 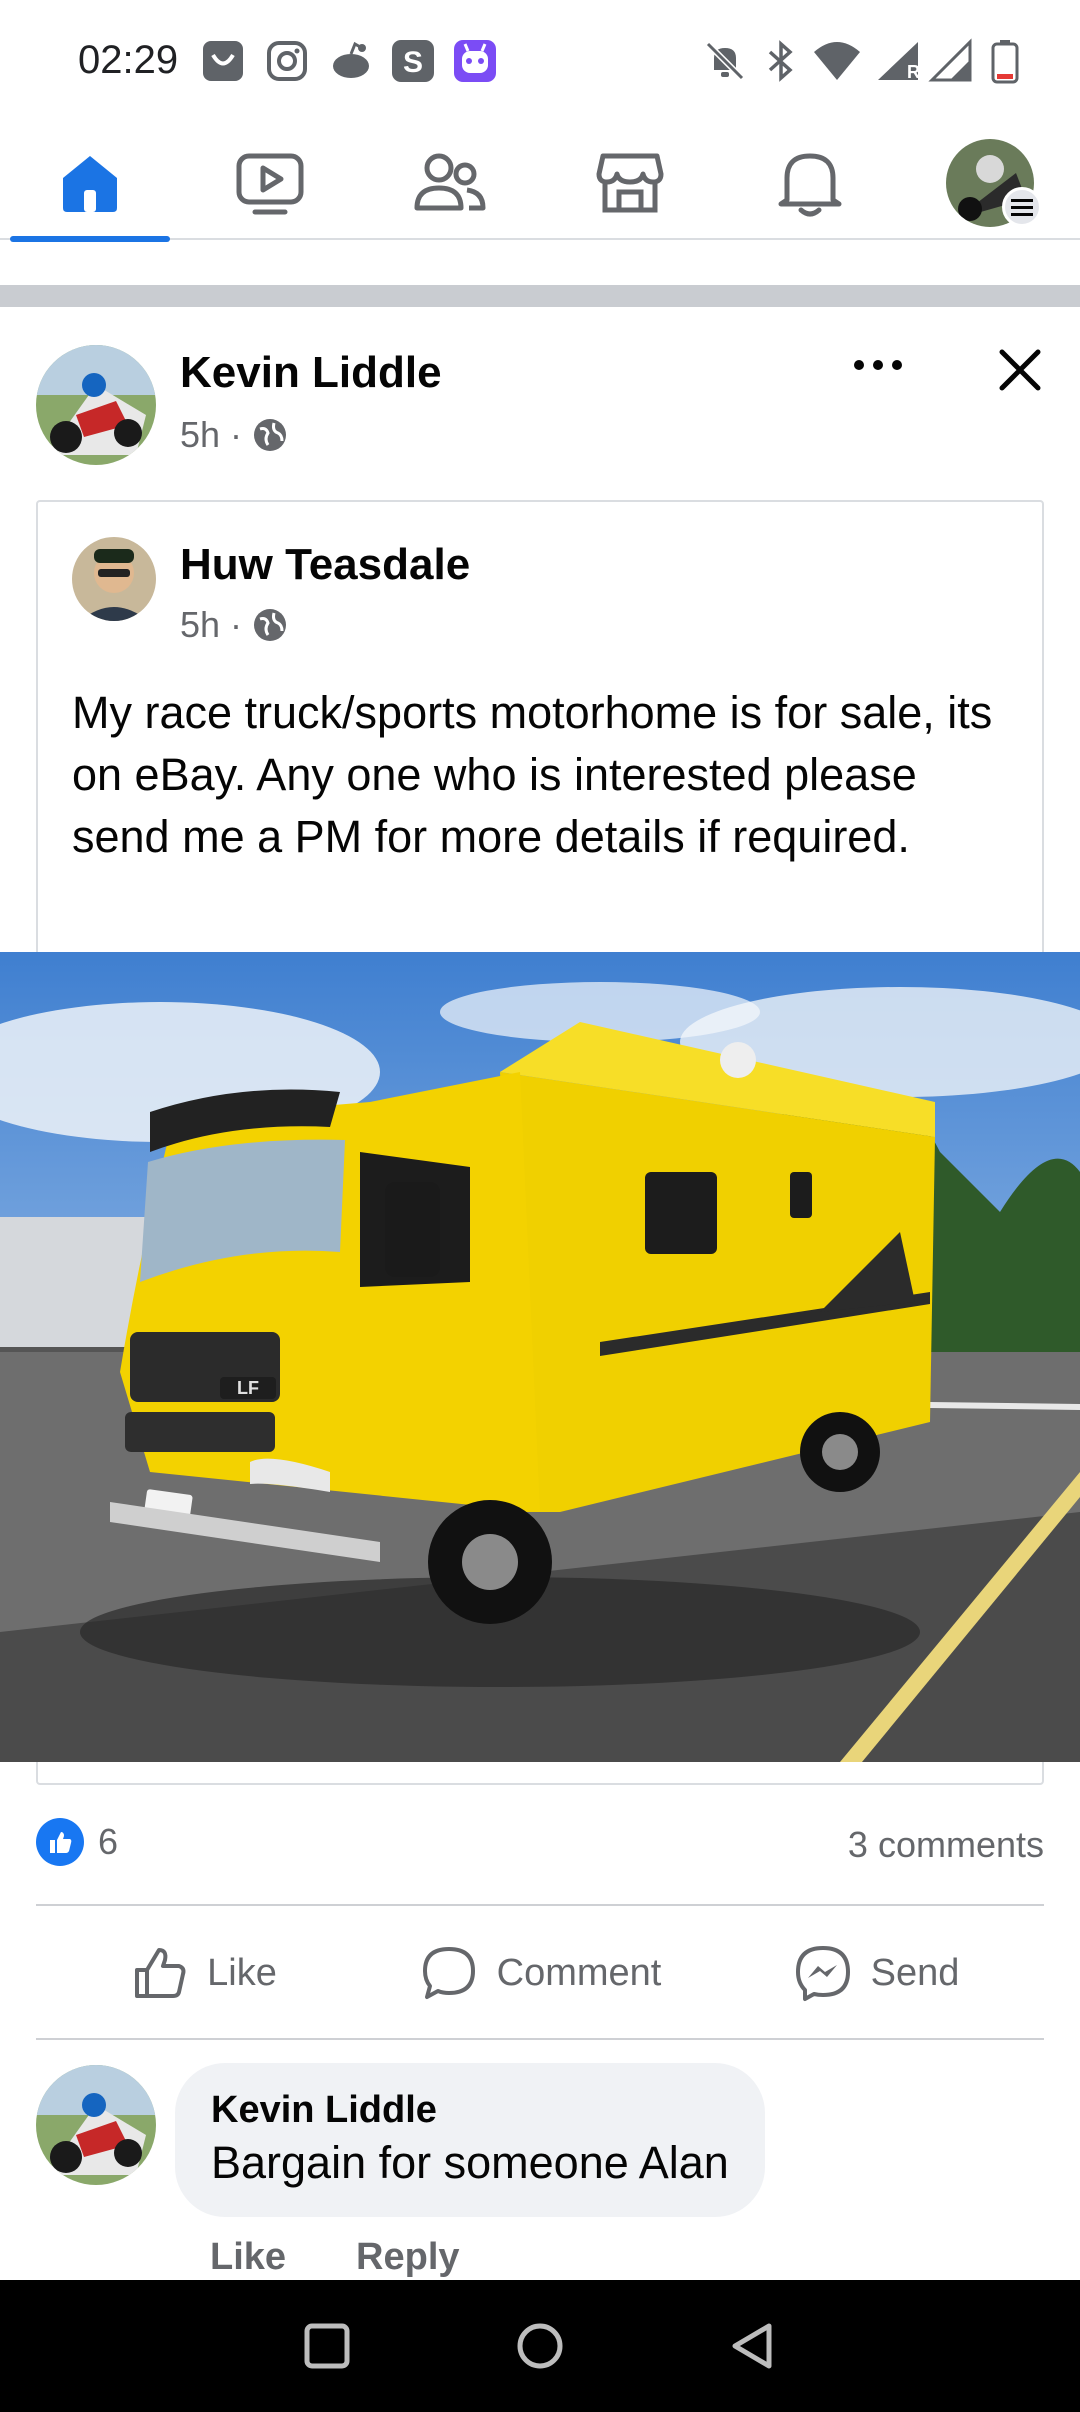 I want to click on tab-notifications, so click(x=810, y=182).